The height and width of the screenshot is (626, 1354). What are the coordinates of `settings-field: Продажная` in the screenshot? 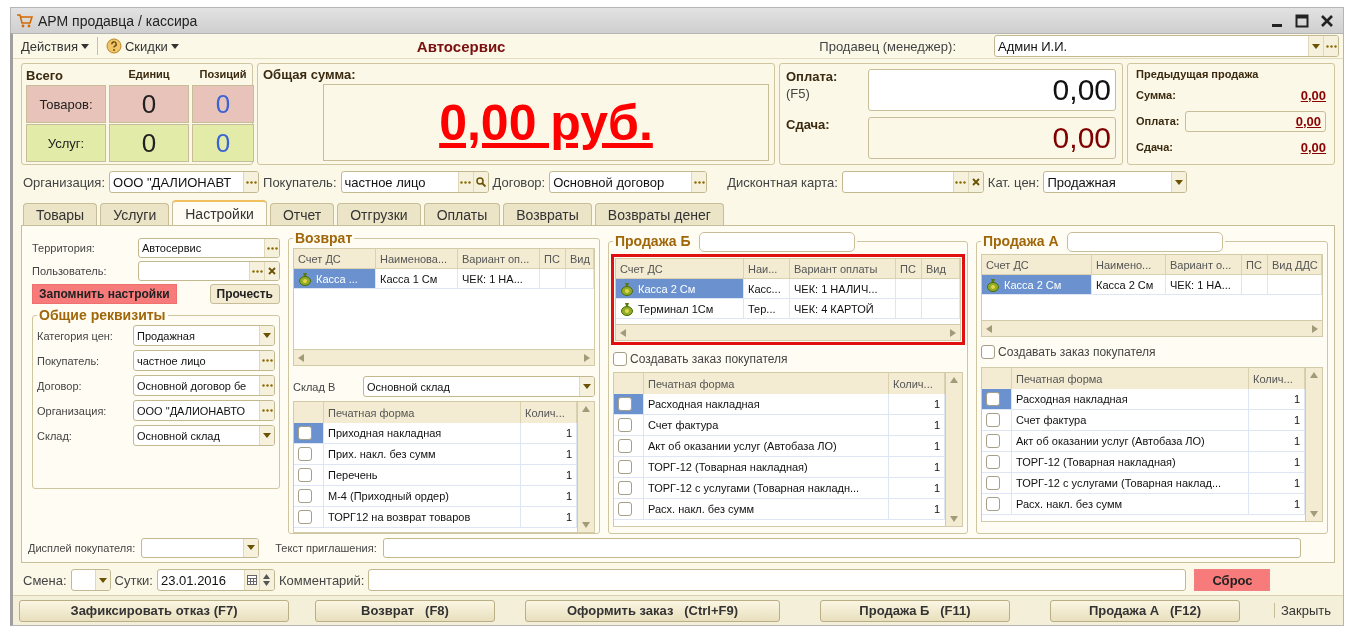 It's located at (204, 335).